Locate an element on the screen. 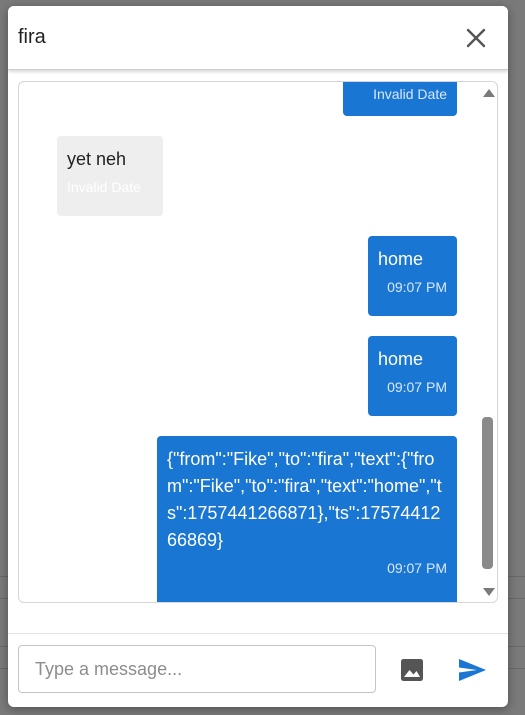  message-input is located at coordinates (197, 669).